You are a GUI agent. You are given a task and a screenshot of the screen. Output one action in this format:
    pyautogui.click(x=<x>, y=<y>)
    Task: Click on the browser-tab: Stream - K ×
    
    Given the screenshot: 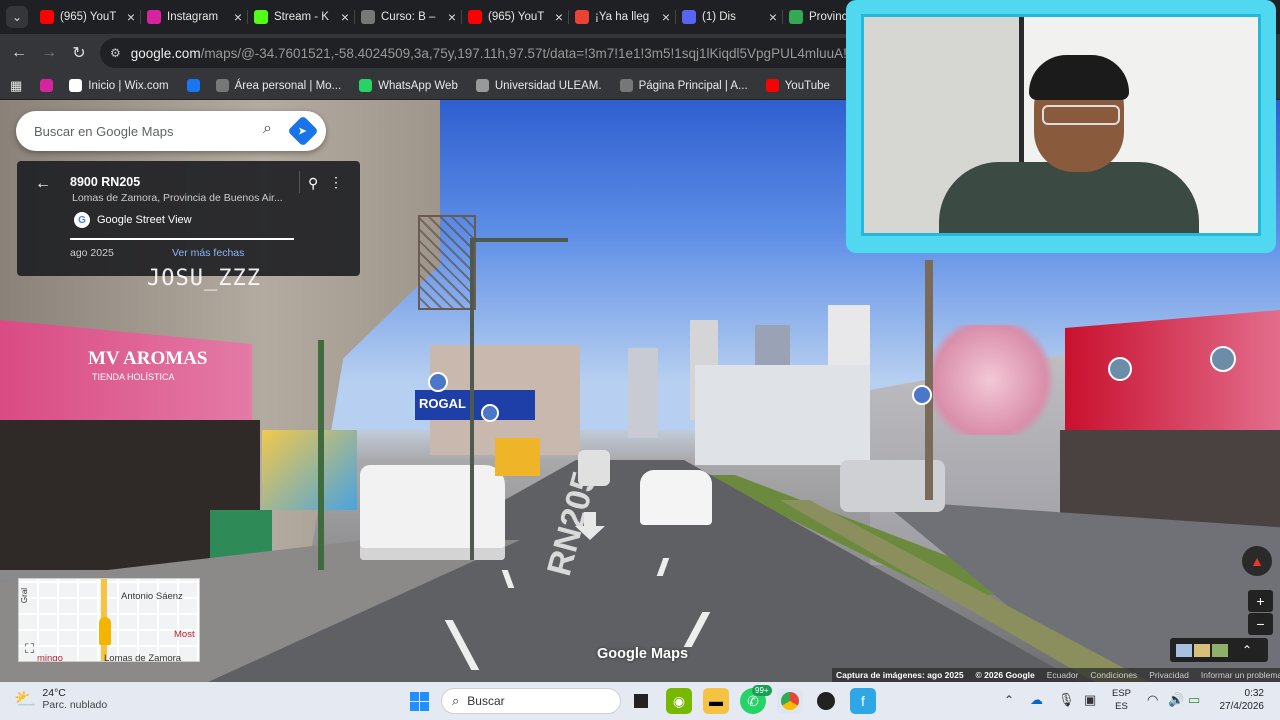 What is the action you would take?
    pyautogui.click(x=301, y=17)
    